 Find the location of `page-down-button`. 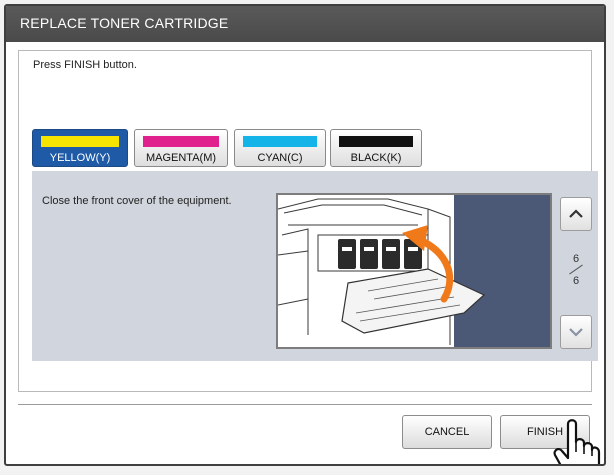

page-down-button is located at coordinates (576, 332).